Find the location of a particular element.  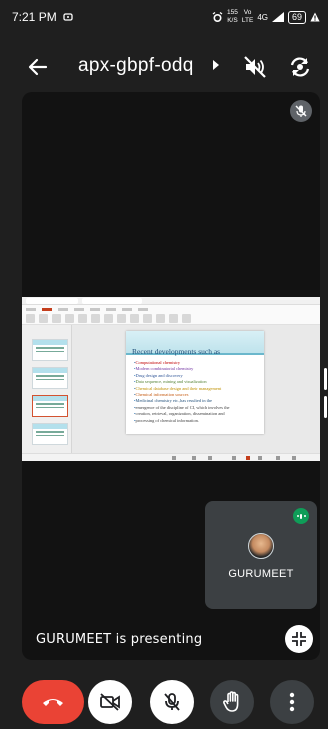

alarm-icon is located at coordinates (217, 16).